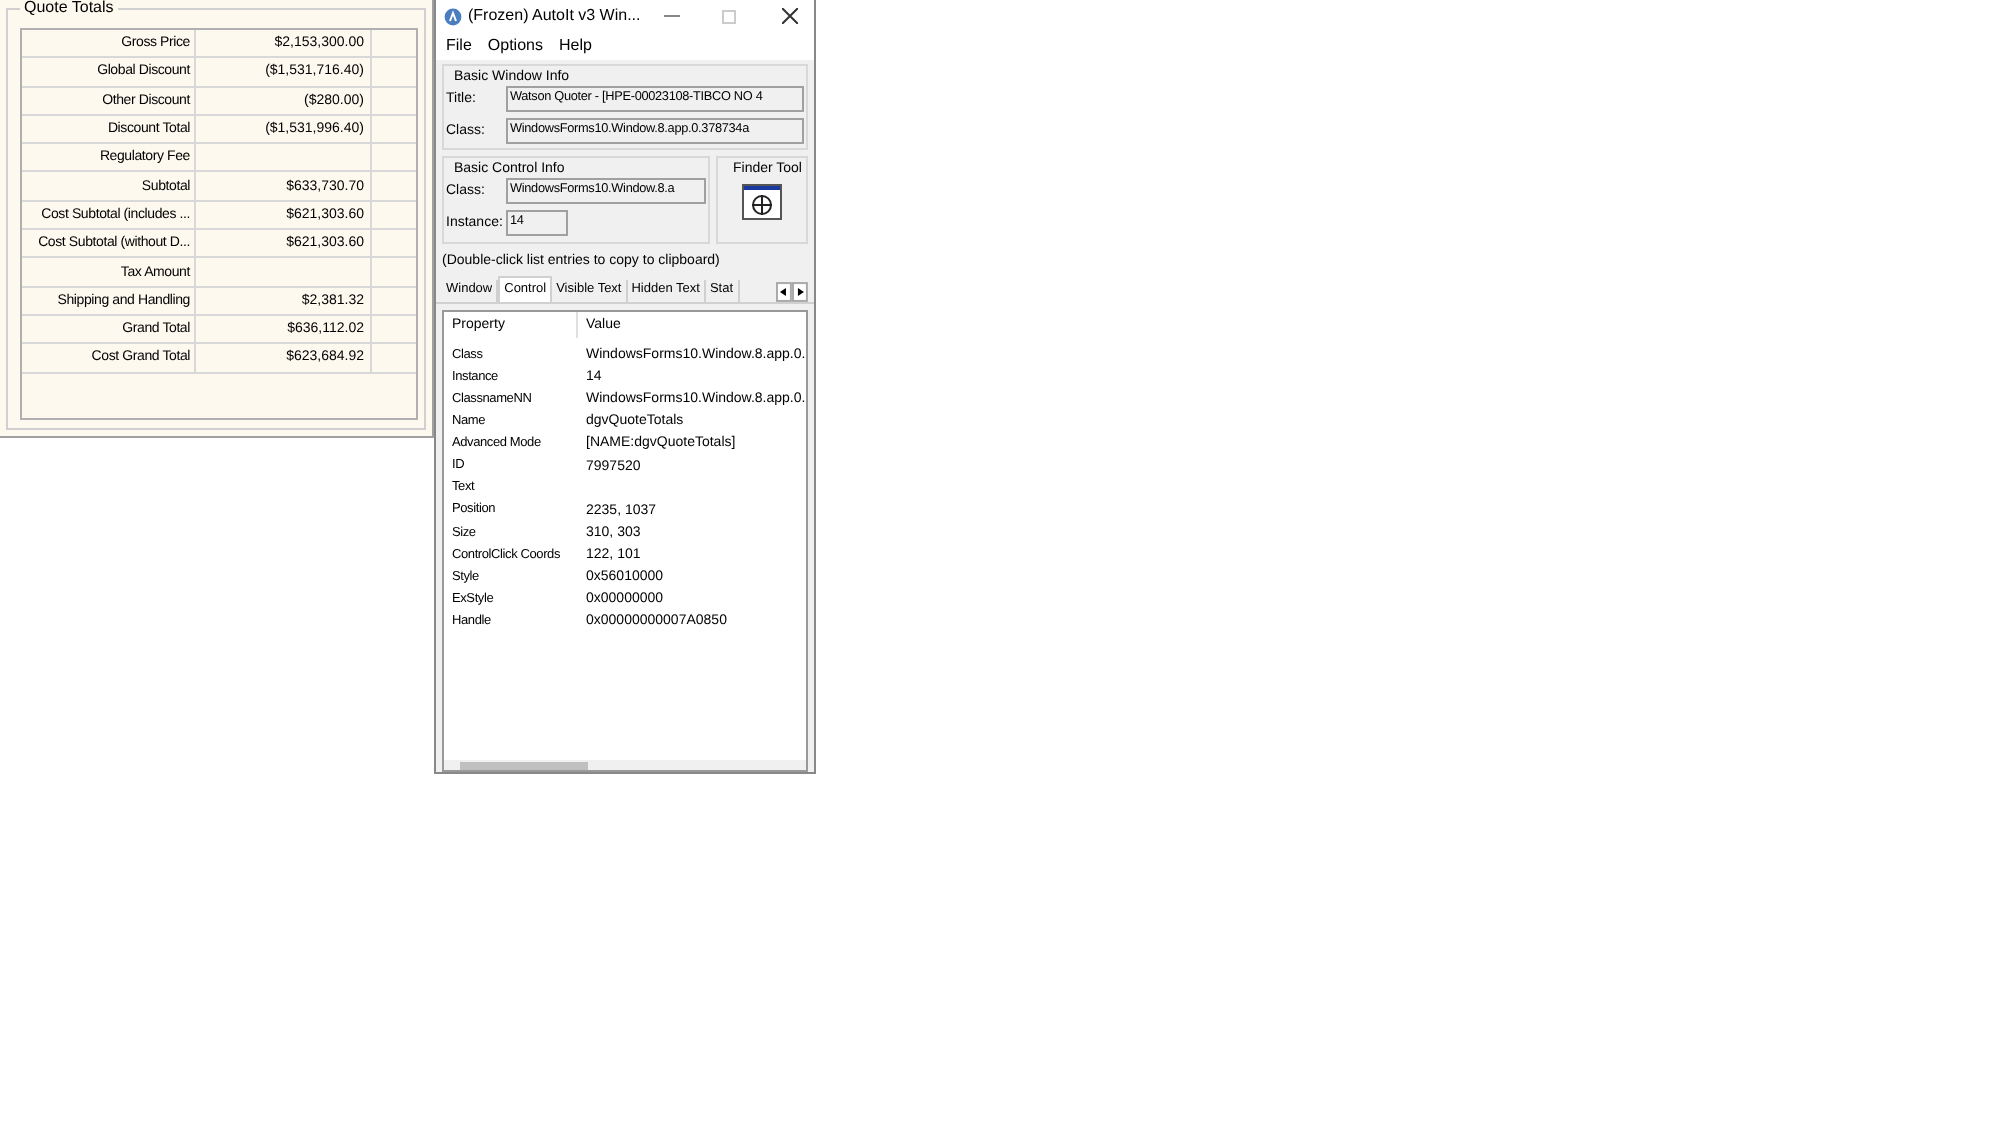 This screenshot has width=2000, height=1124. What do you see at coordinates (575, 46) in the screenshot?
I see `menu-item: Help` at bounding box center [575, 46].